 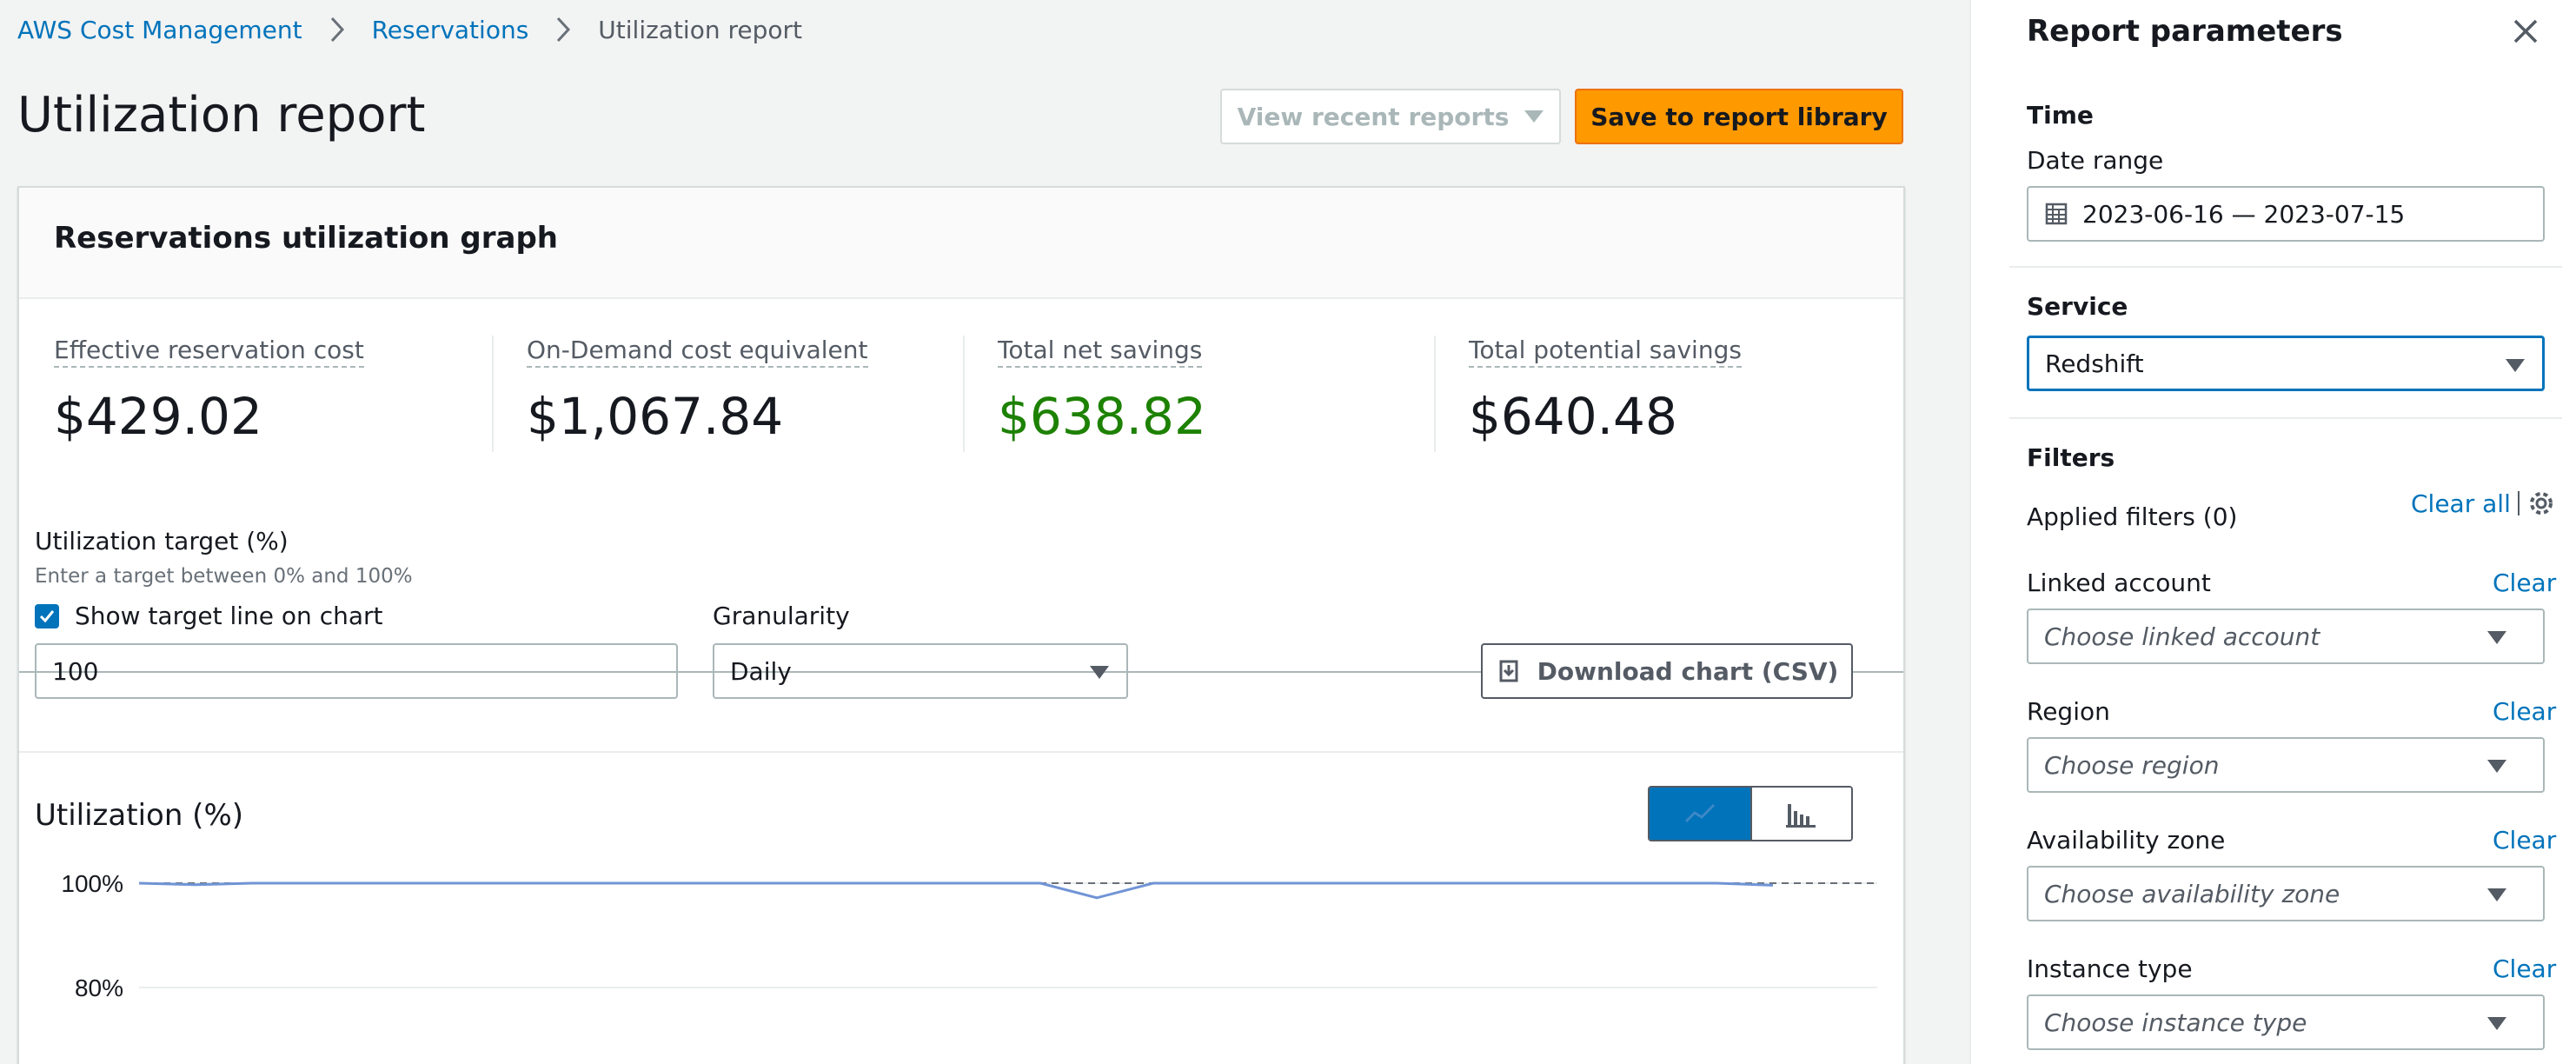 I want to click on settings-gear-icon, so click(x=2541, y=503).